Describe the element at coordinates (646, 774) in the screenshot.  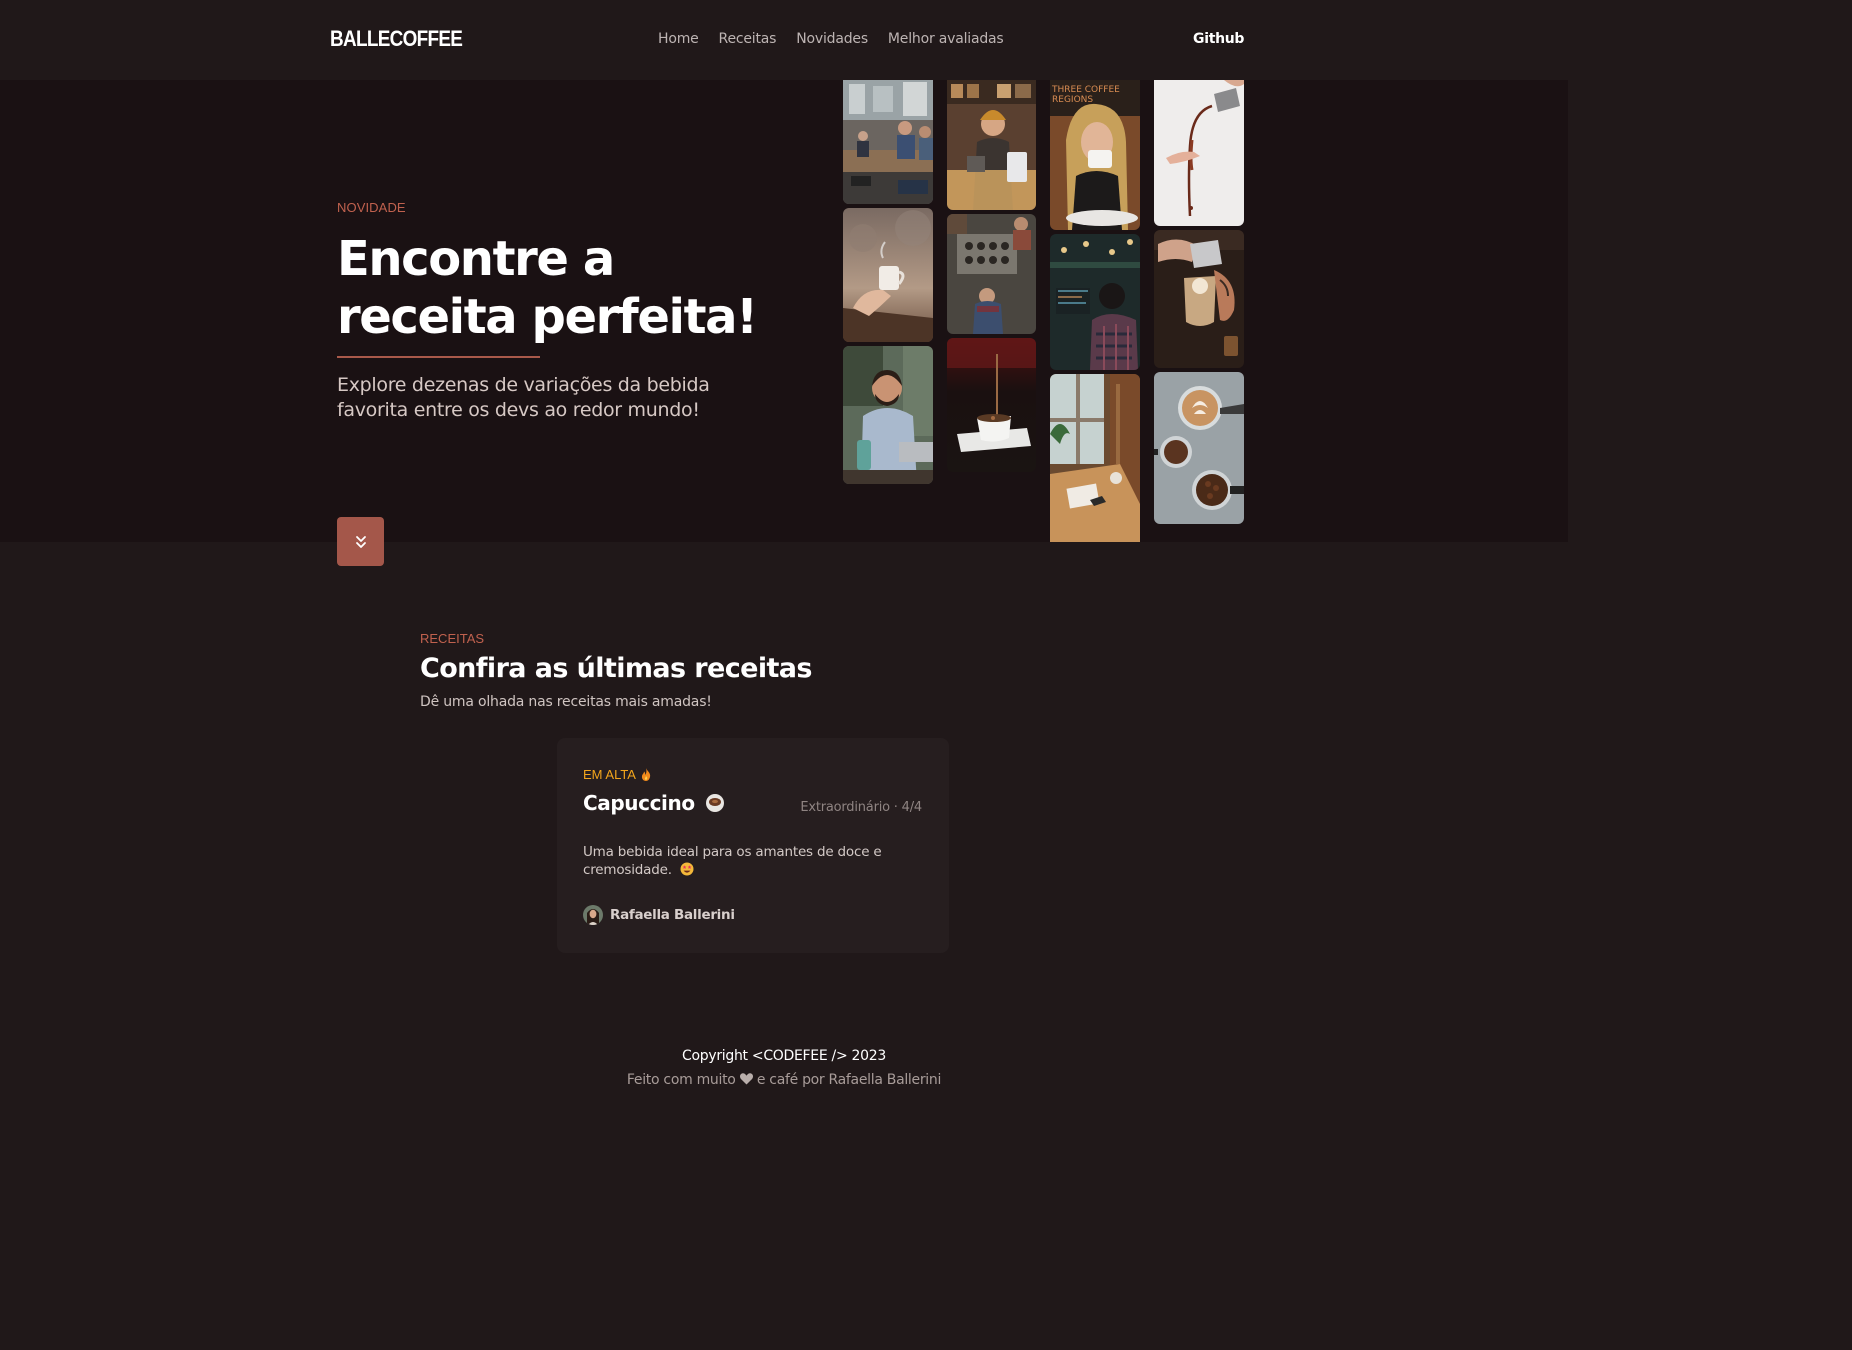
I see `fire-icon` at that location.